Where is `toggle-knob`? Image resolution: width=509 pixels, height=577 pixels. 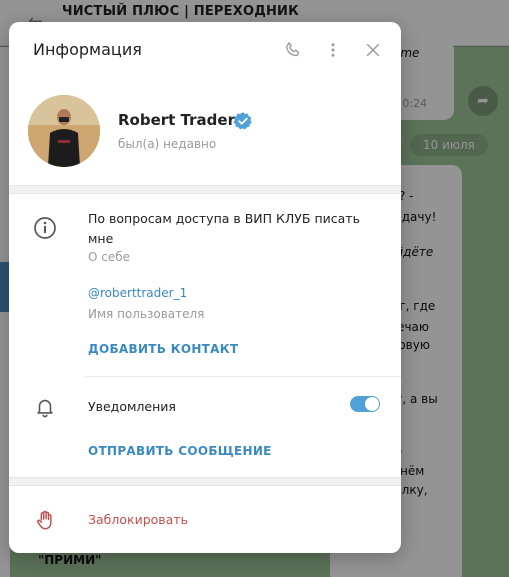 toggle-knob is located at coordinates (372, 404).